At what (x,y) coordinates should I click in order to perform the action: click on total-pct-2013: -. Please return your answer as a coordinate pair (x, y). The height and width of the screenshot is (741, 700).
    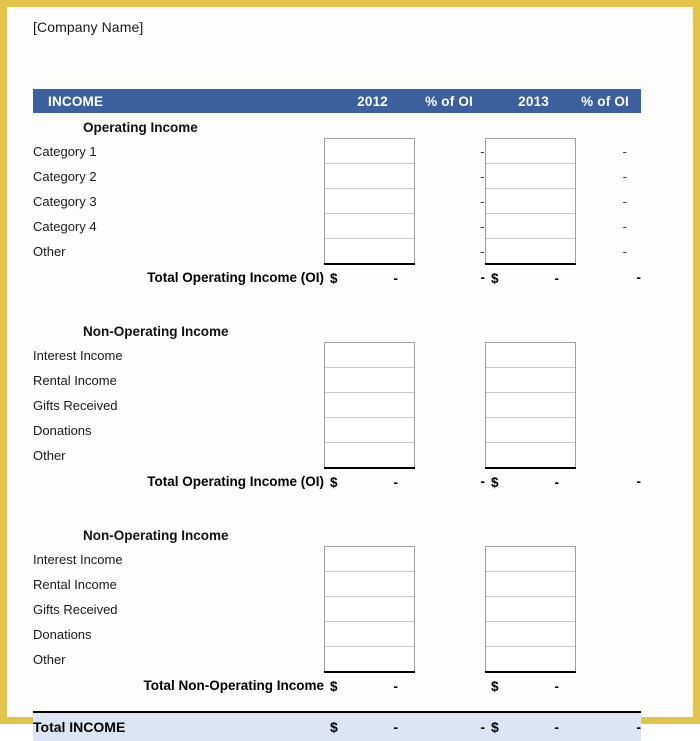
    Looking at the image, I should click on (639, 481).